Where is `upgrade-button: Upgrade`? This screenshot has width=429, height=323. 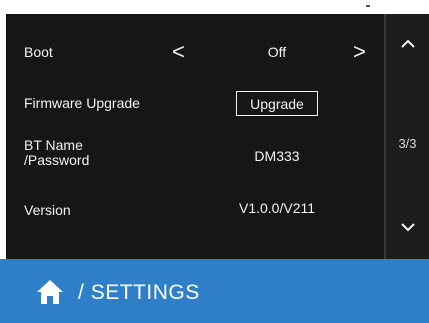
upgrade-button: Upgrade is located at coordinates (277, 103).